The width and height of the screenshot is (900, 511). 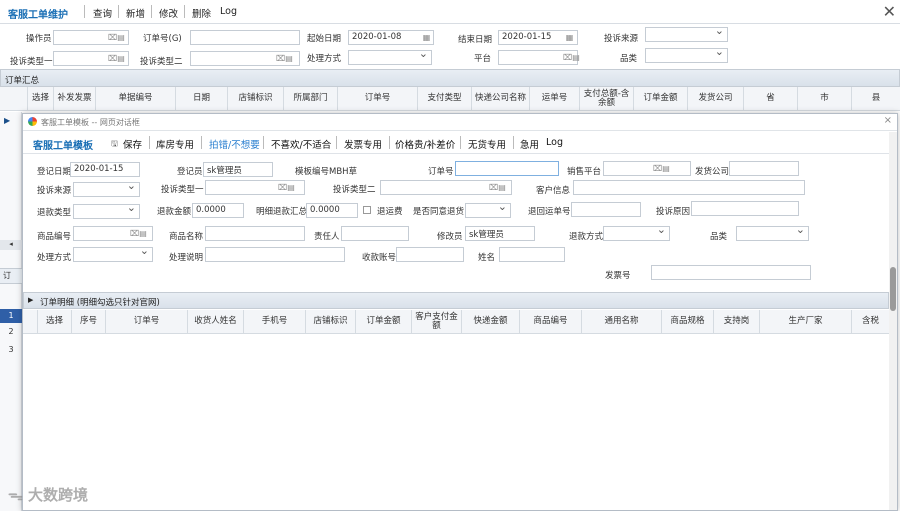 I want to click on expand-icon: ▶, so click(x=30, y=300).